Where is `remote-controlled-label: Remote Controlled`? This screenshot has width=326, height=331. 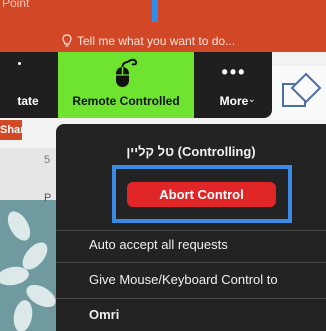 remote-controlled-label: Remote Controlled is located at coordinates (126, 101).